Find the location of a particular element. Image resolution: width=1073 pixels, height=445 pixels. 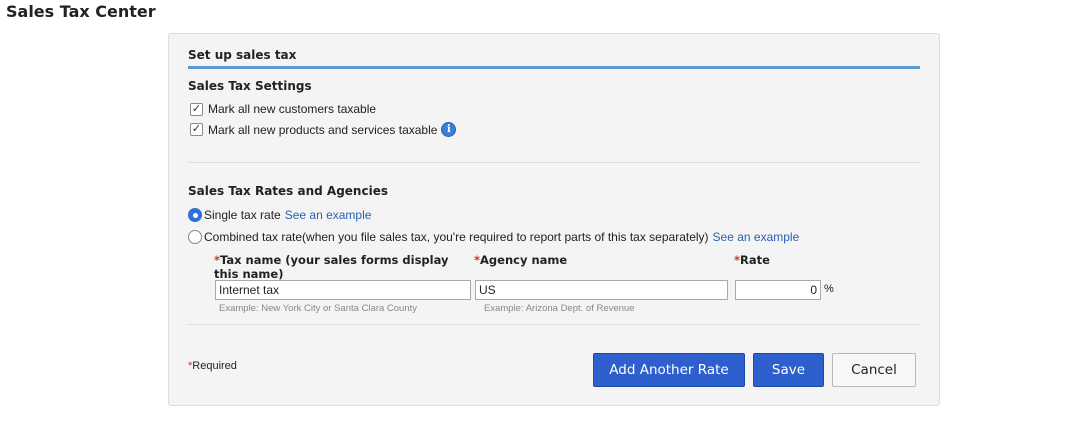

single-rate-option: Single tax rate See an example is located at coordinates (279, 215).